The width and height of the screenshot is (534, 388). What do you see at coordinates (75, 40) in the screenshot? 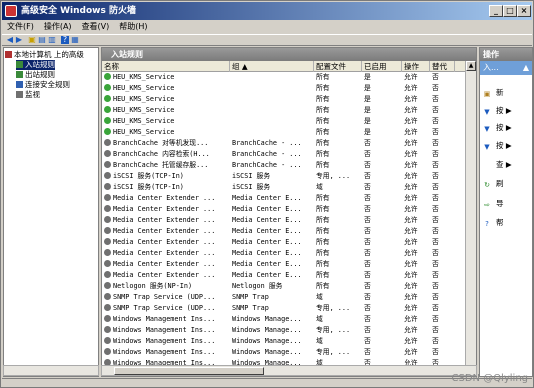
I see `properties-icon: ▦` at bounding box center [75, 40].